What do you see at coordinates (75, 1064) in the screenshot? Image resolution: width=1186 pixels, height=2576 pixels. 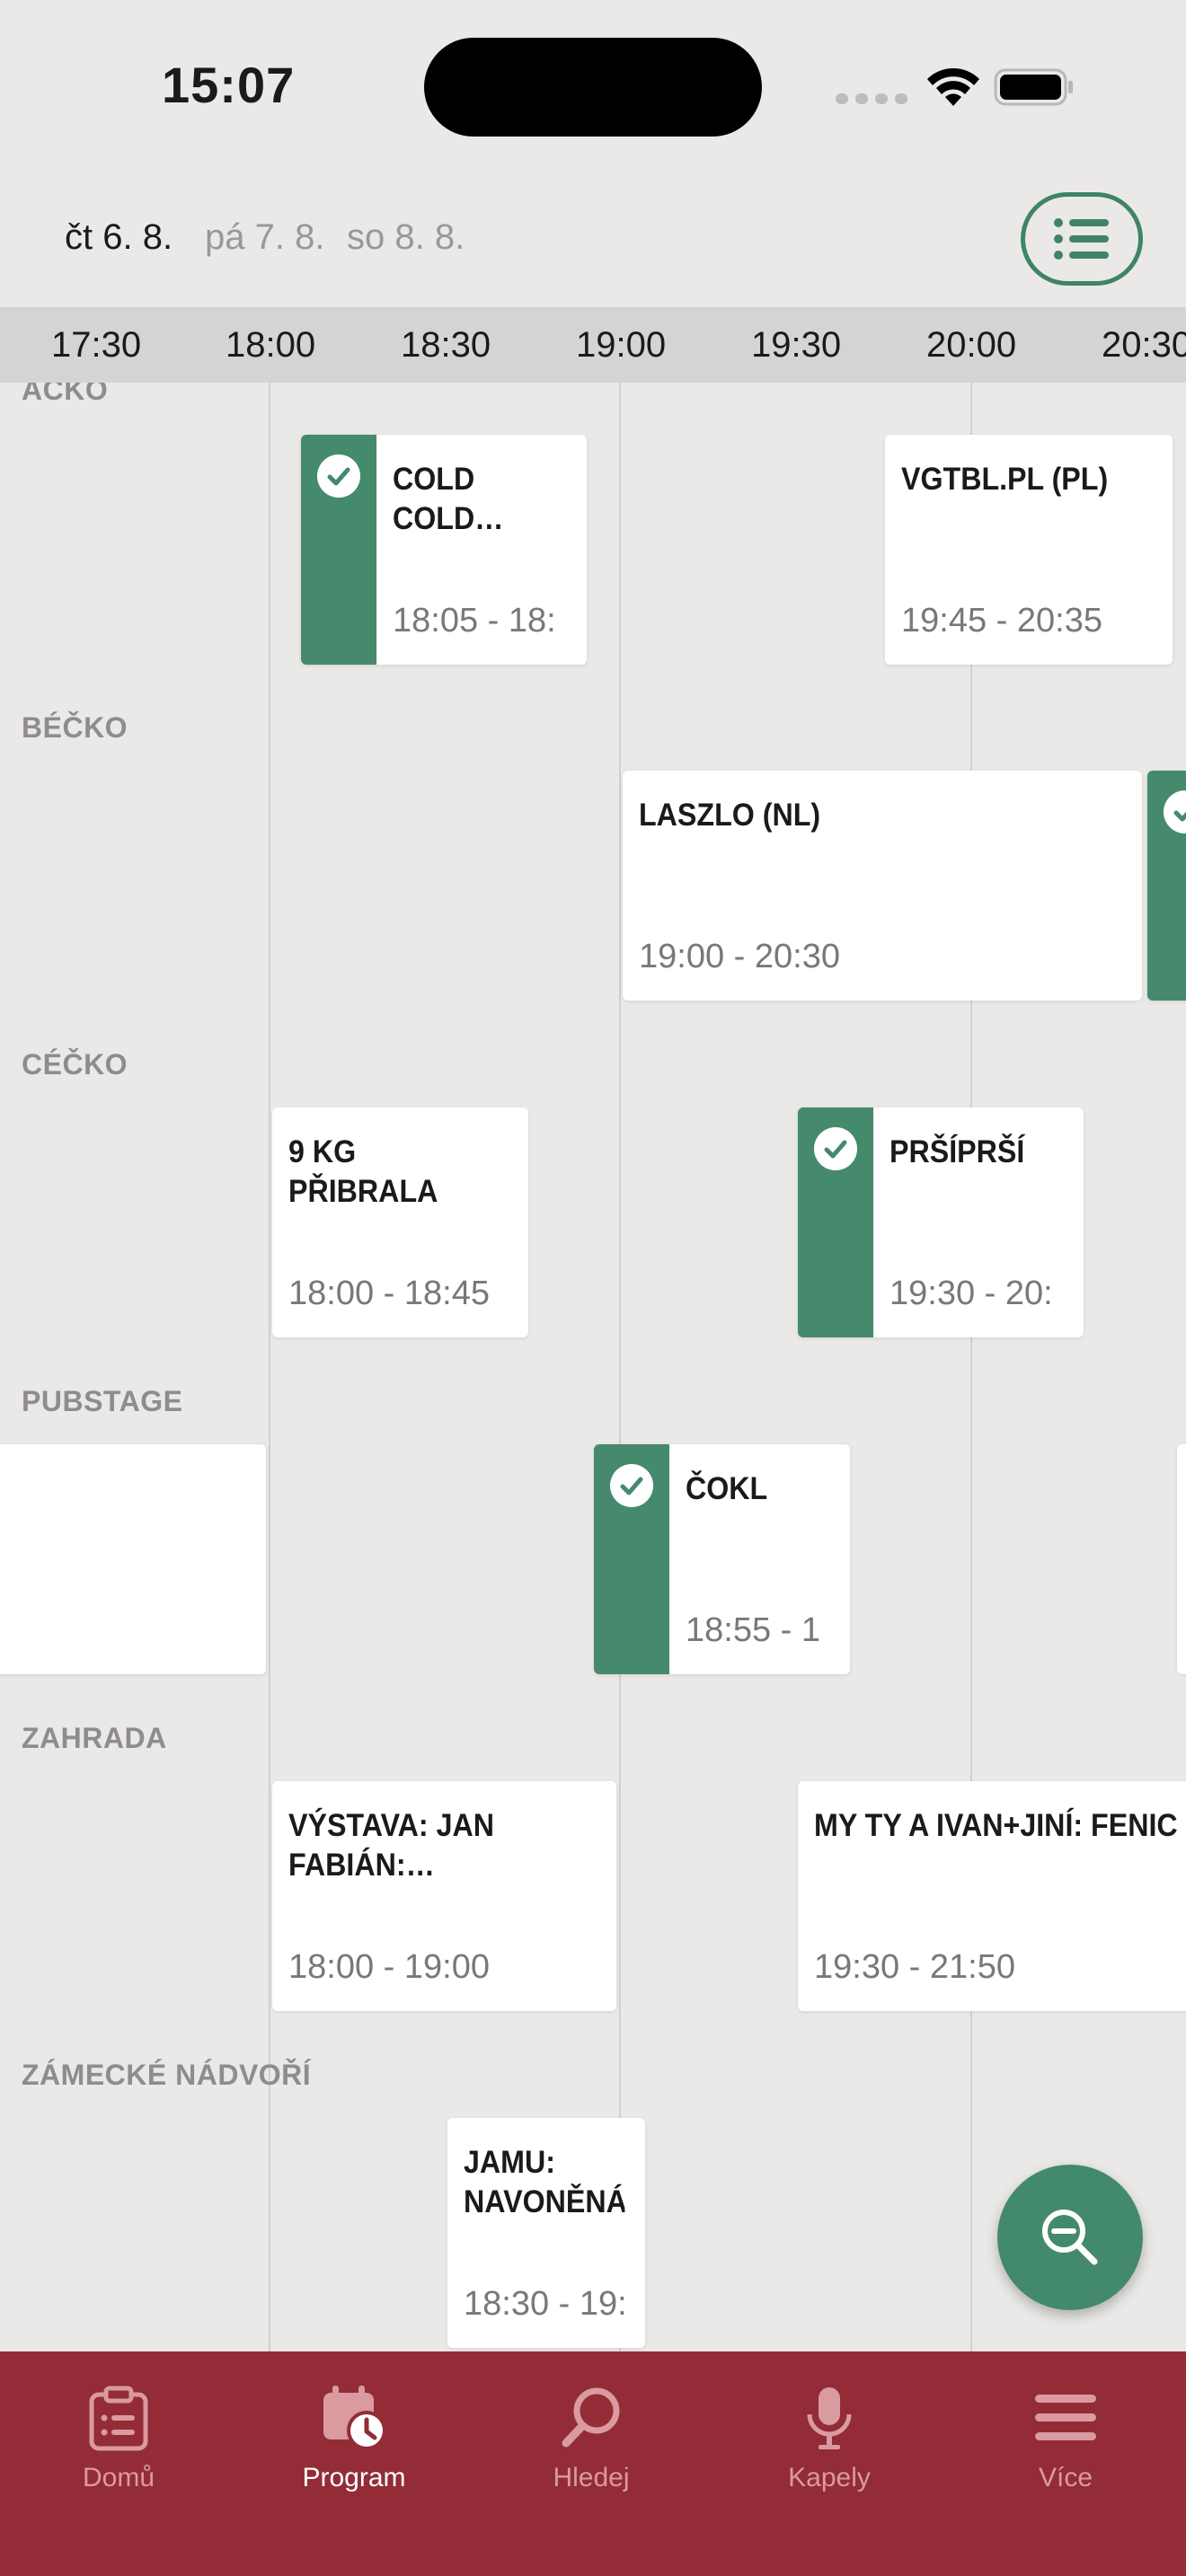 I see `stage-label-cecko: CÉČKO` at bounding box center [75, 1064].